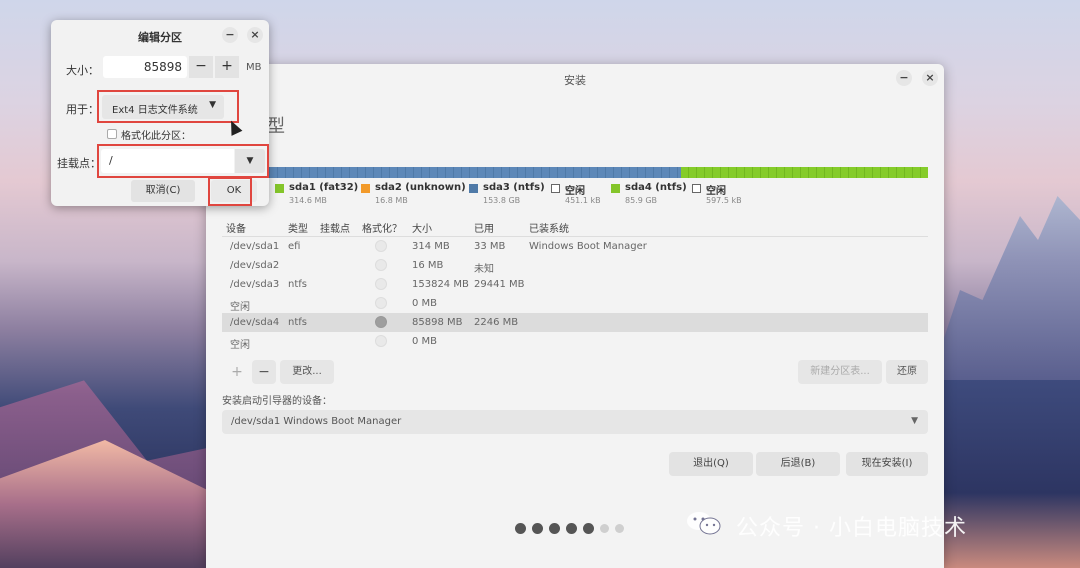 The image size is (1080, 568). I want to click on size-decrement-button: −, so click(201, 67).